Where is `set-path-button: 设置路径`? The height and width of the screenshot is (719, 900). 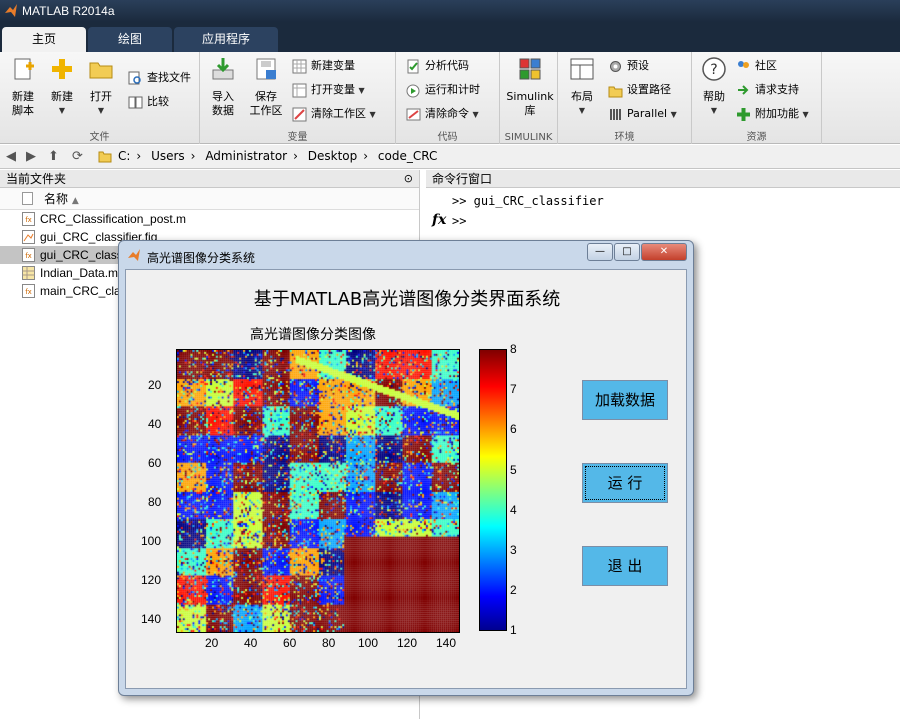 set-path-button: 设置路径 is located at coordinates (639, 90).